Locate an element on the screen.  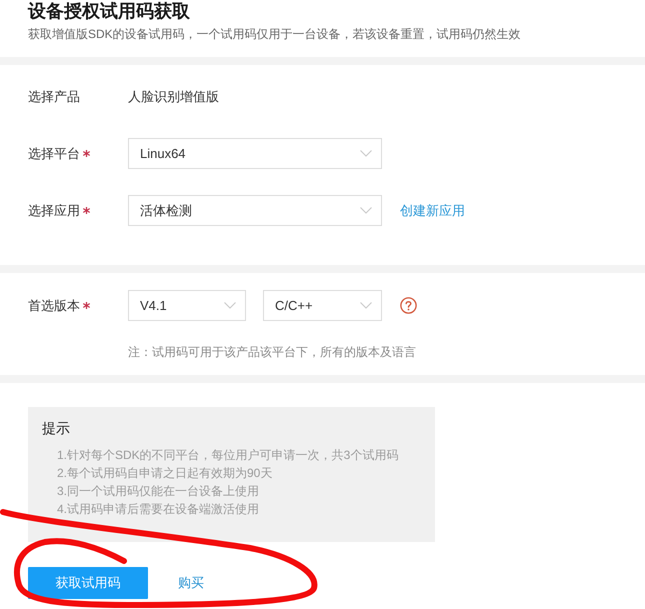
tips-title: 提示 is located at coordinates (56, 428).